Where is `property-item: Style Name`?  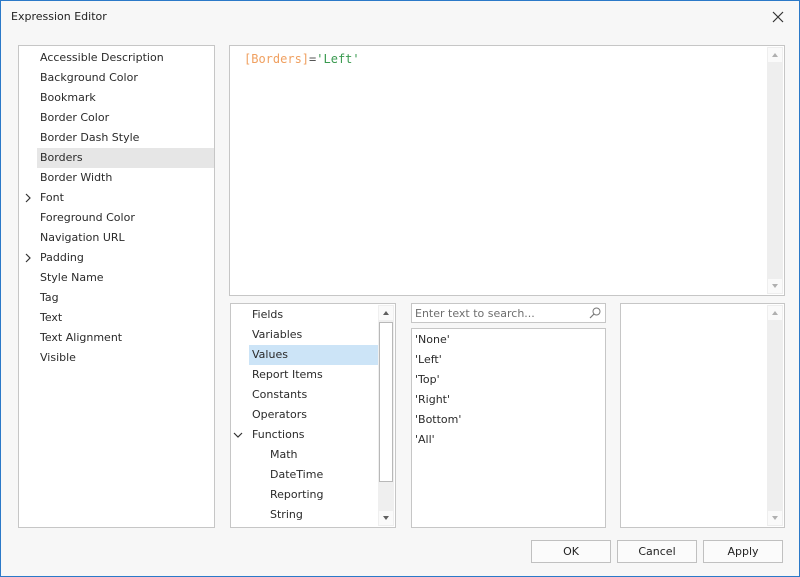 property-item: Style Name is located at coordinates (125, 278).